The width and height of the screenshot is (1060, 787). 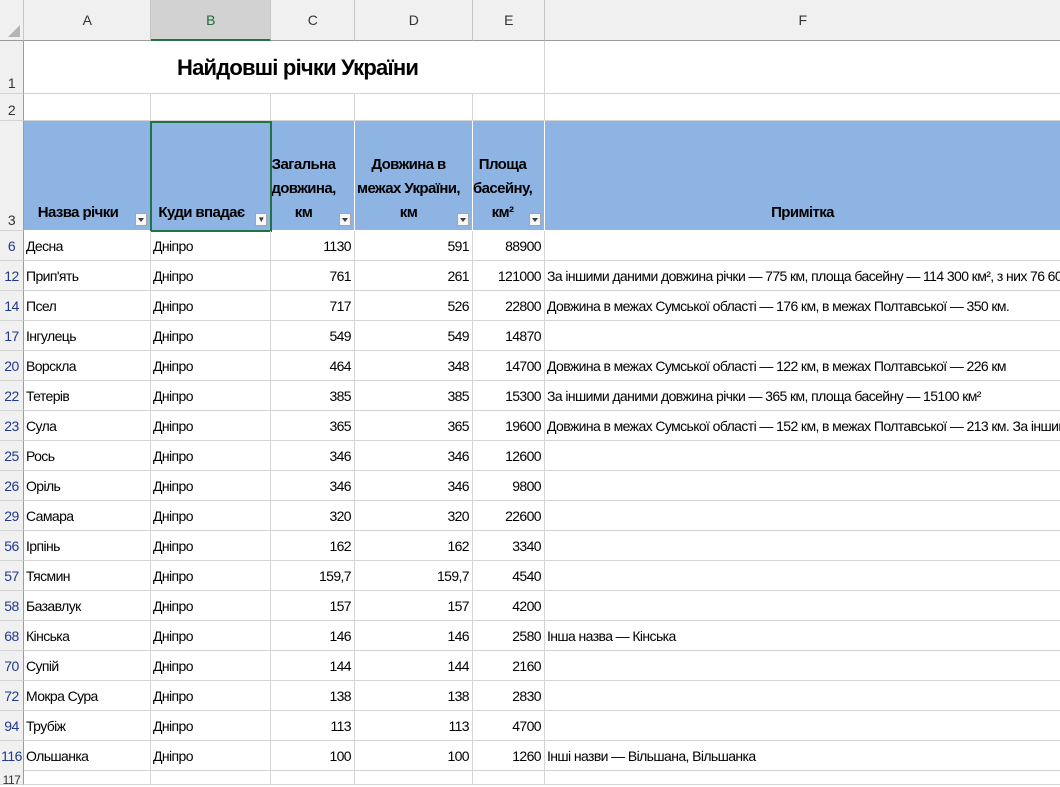 I want to click on row-header-next: 117, so click(x=12, y=778).